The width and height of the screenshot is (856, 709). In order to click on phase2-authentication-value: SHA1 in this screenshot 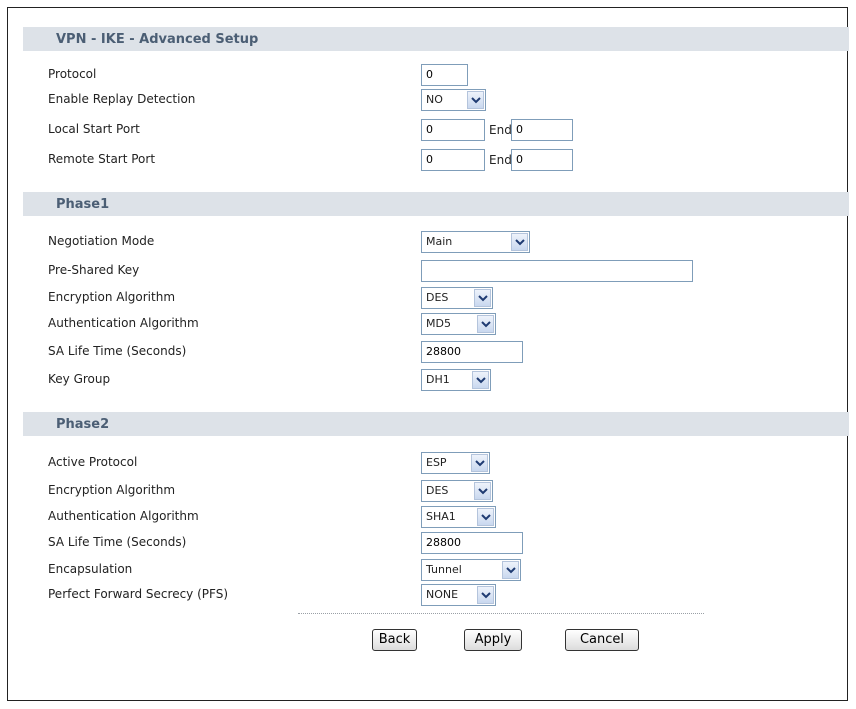, I will do `click(441, 516)`.